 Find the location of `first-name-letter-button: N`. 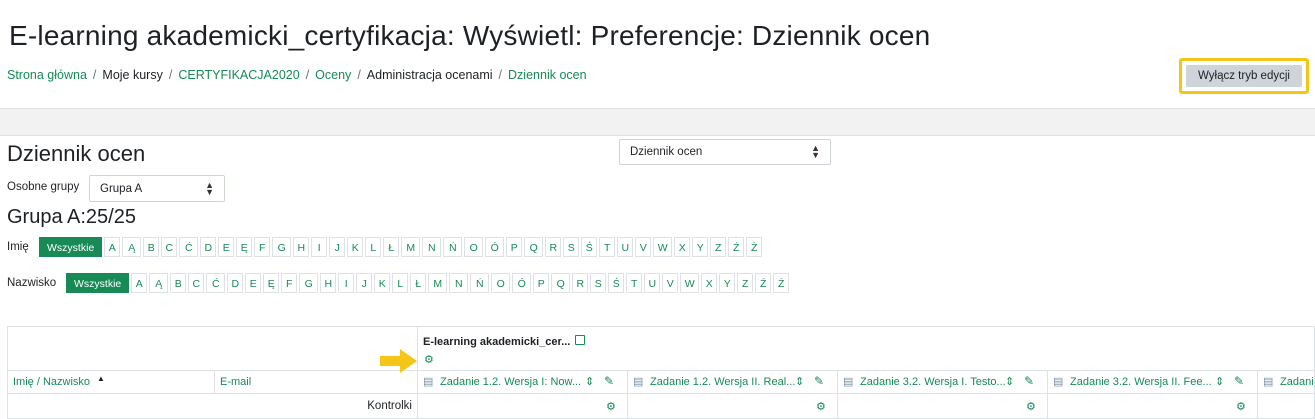

first-name-letter-button: N is located at coordinates (432, 247).